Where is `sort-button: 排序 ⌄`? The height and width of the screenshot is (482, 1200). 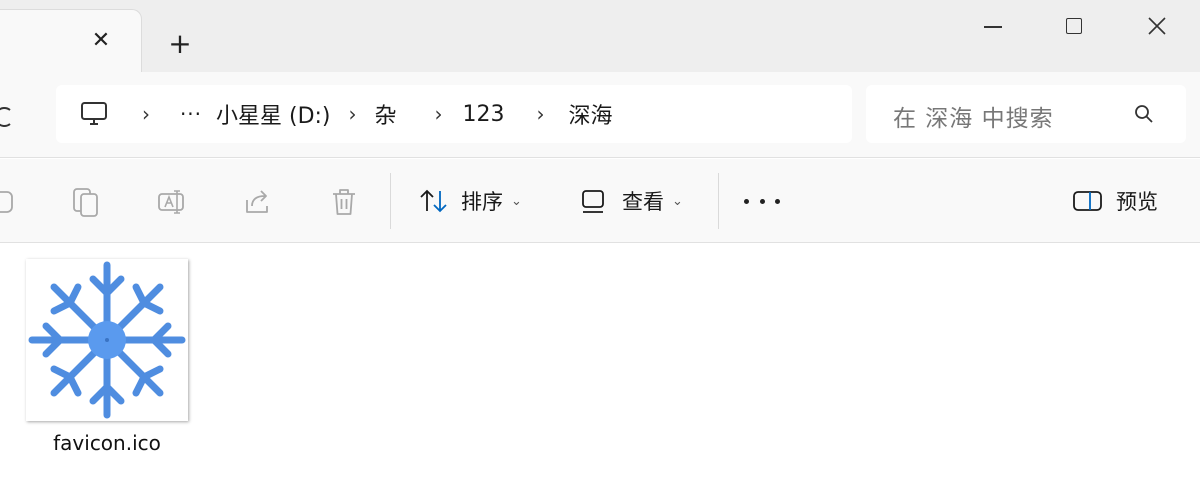
sort-button: 排序 ⌄ is located at coordinates (470, 201).